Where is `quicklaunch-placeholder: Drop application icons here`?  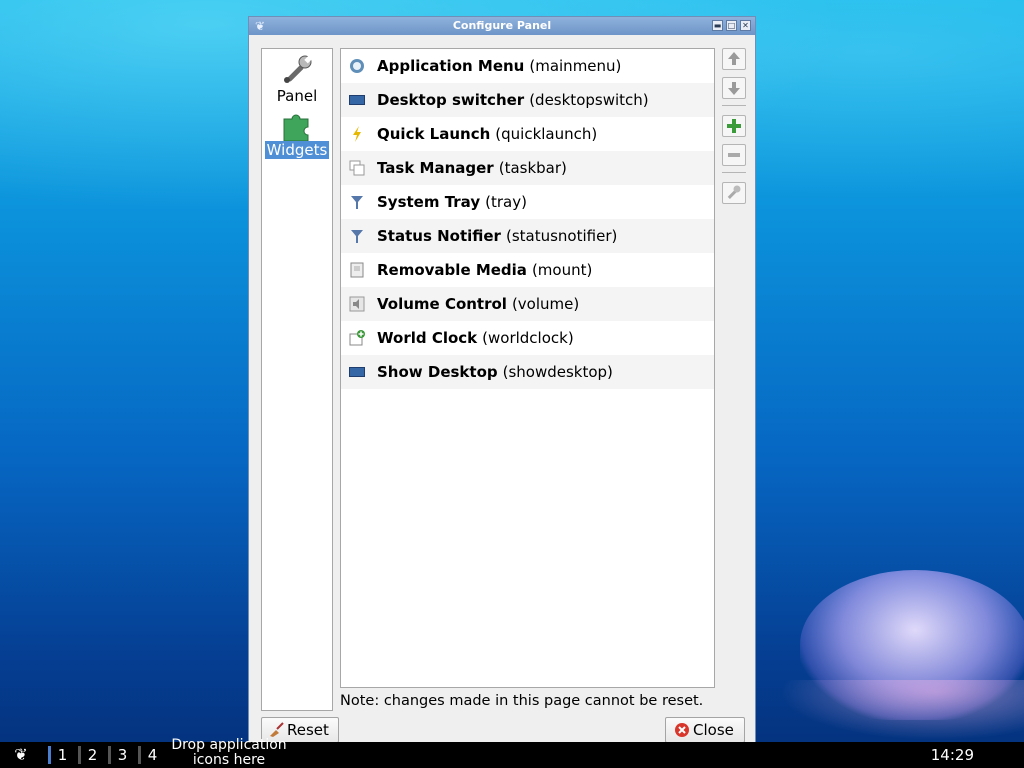
quicklaunch-placeholder: Drop application icons here is located at coordinates (229, 752).